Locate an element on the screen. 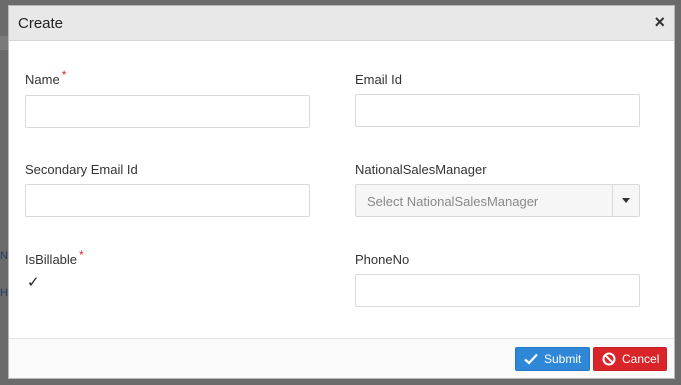 Image resolution: width=681 pixels, height=385 pixels. is-billable-label-text: IsBillable is located at coordinates (51, 259).